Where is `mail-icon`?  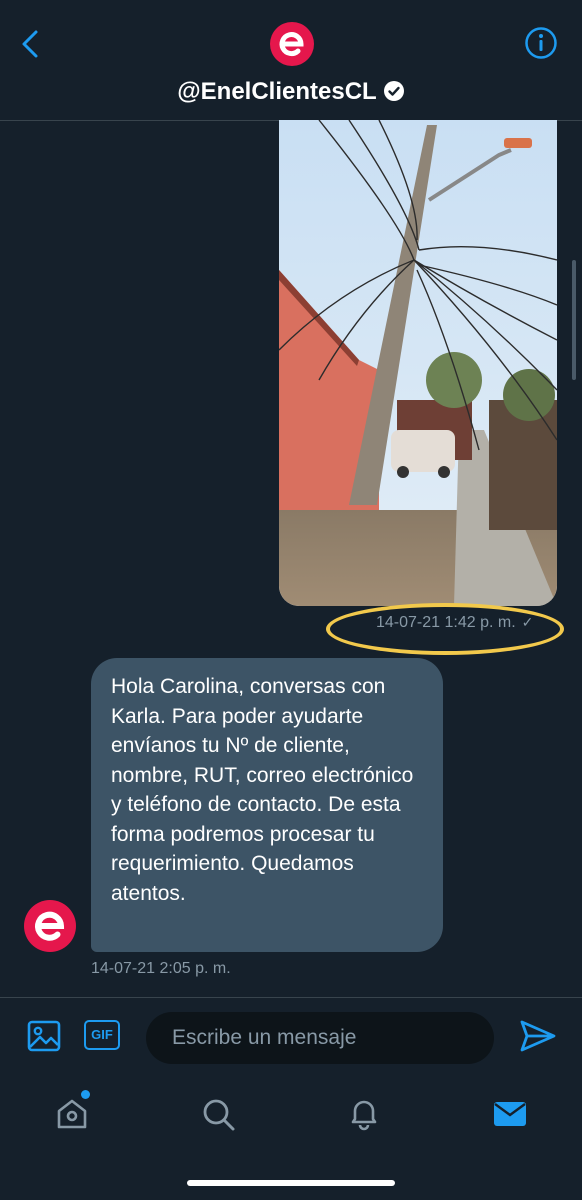 mail-icon is located at coordinates (510, 1114).